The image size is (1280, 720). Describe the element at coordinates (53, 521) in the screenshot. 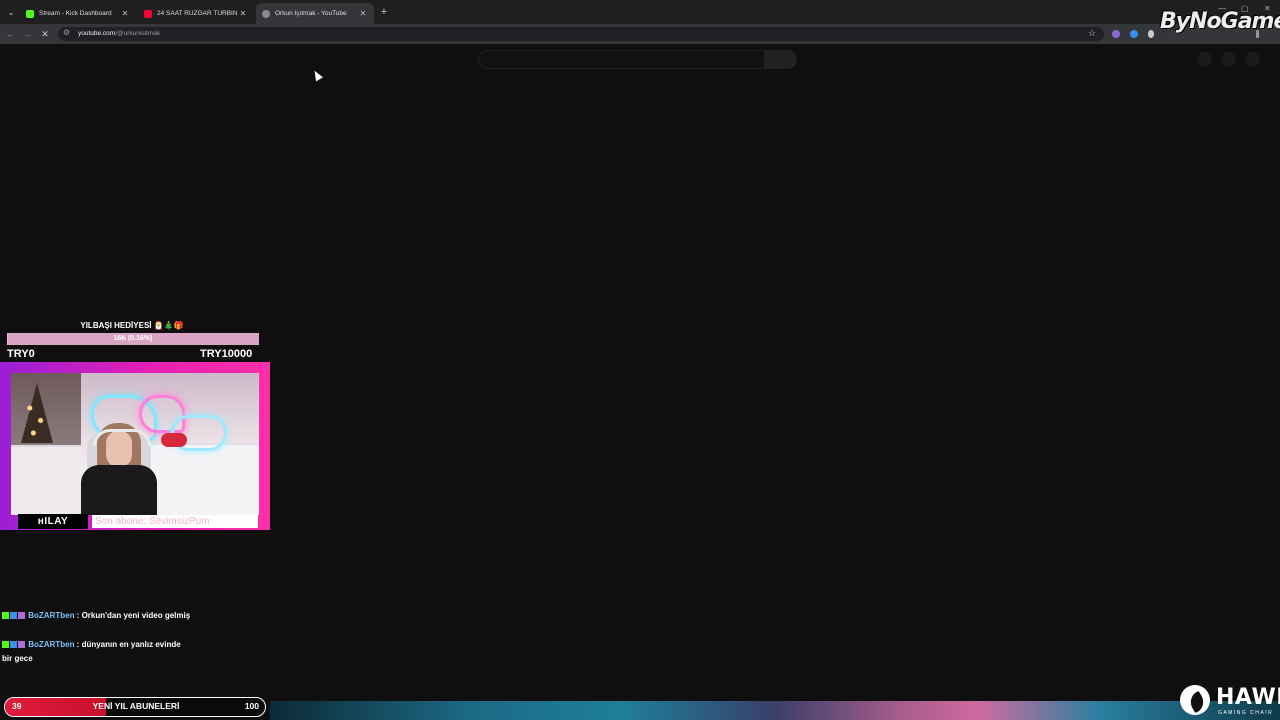

I see `streamer-name-label: ʜILAY` at that location.